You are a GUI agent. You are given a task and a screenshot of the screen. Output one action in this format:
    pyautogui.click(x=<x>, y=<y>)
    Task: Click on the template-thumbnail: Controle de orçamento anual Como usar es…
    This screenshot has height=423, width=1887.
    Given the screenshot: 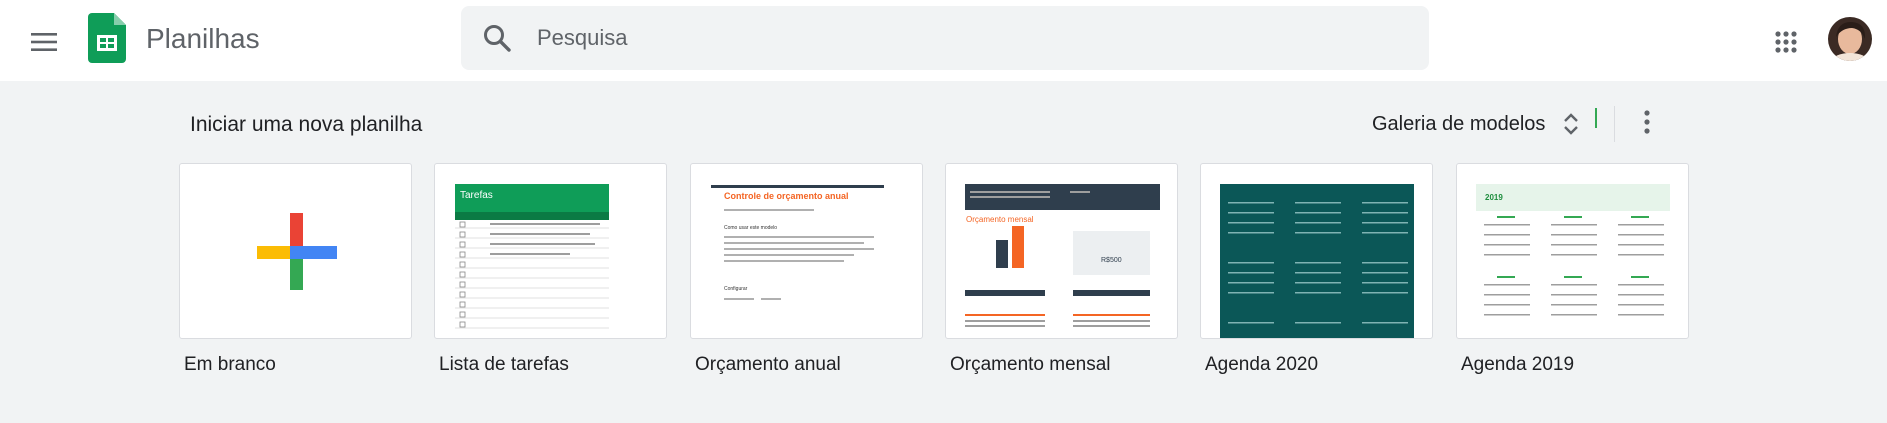 What is the action you would take?
    pyautogui.click(x=806, y=251)
    